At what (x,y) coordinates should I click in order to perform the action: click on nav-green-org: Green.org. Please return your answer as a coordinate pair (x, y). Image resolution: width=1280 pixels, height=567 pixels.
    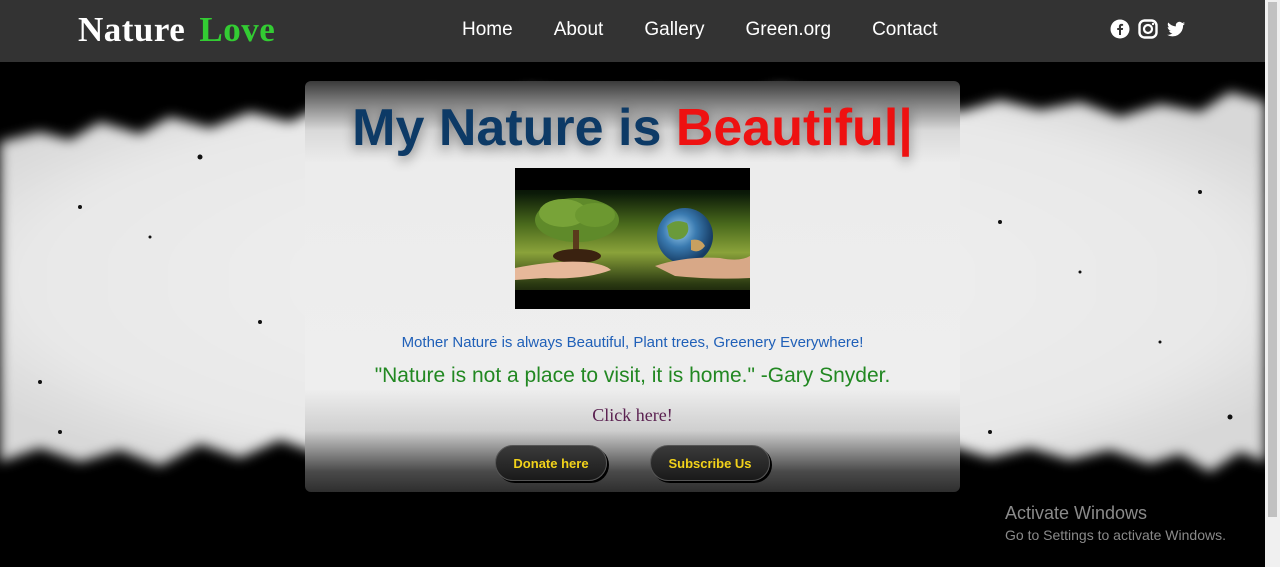
    Looking at the image, I should click on (789, 30).